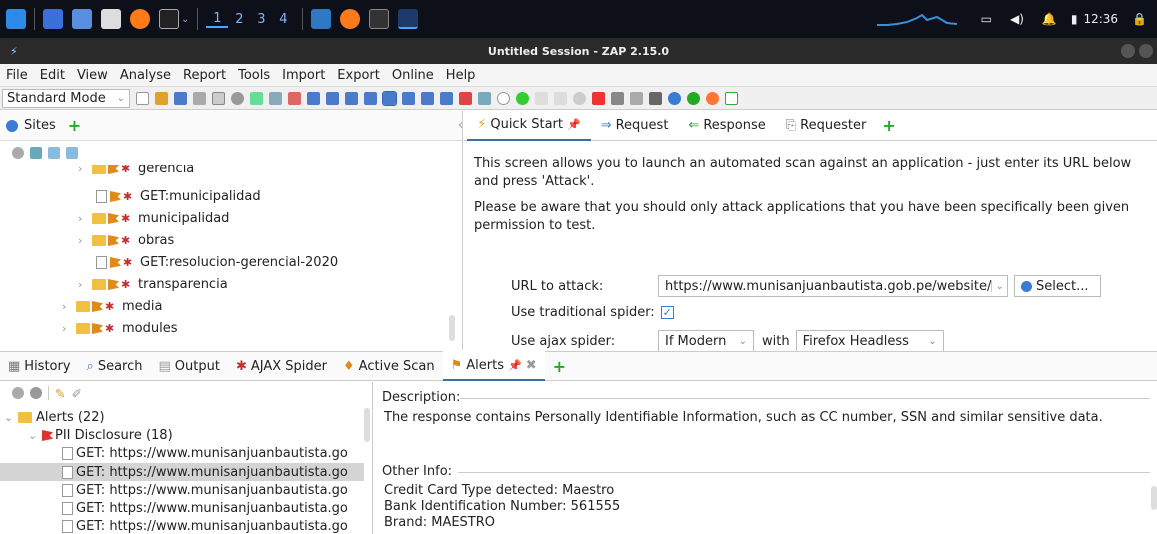  Describe the element at coordinates (303, 75) in the screenshot. I see `menu-import: Import` at that location.